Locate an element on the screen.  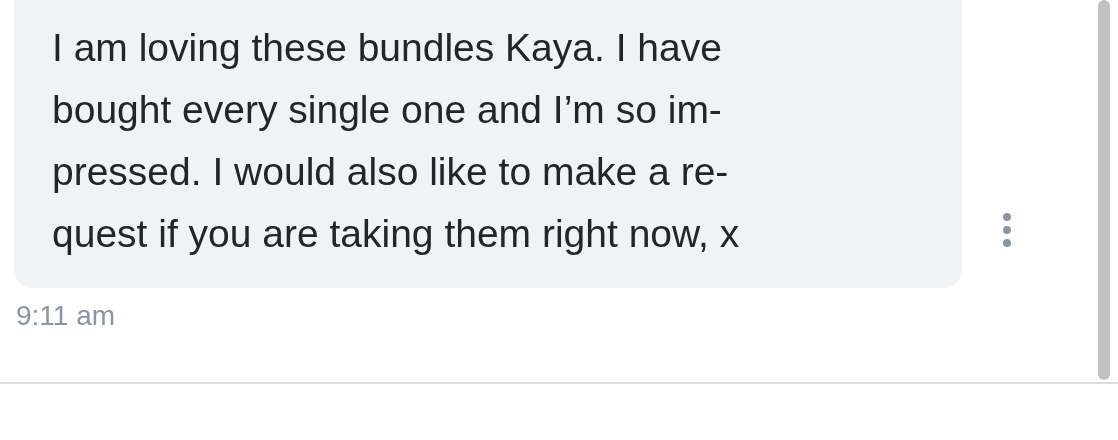
more-options-icon is located at coordinates (1007, 230).